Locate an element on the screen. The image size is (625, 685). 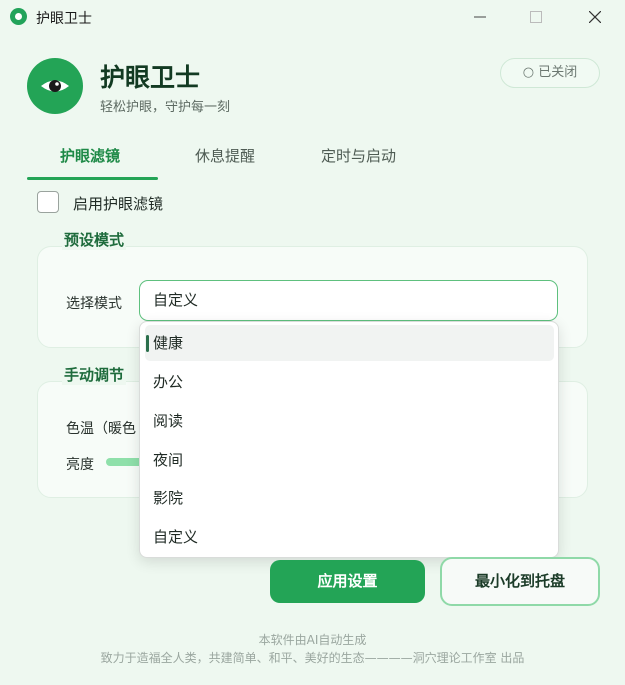
select-mode-label: 选择模式 is located at coordinates (94, 304).